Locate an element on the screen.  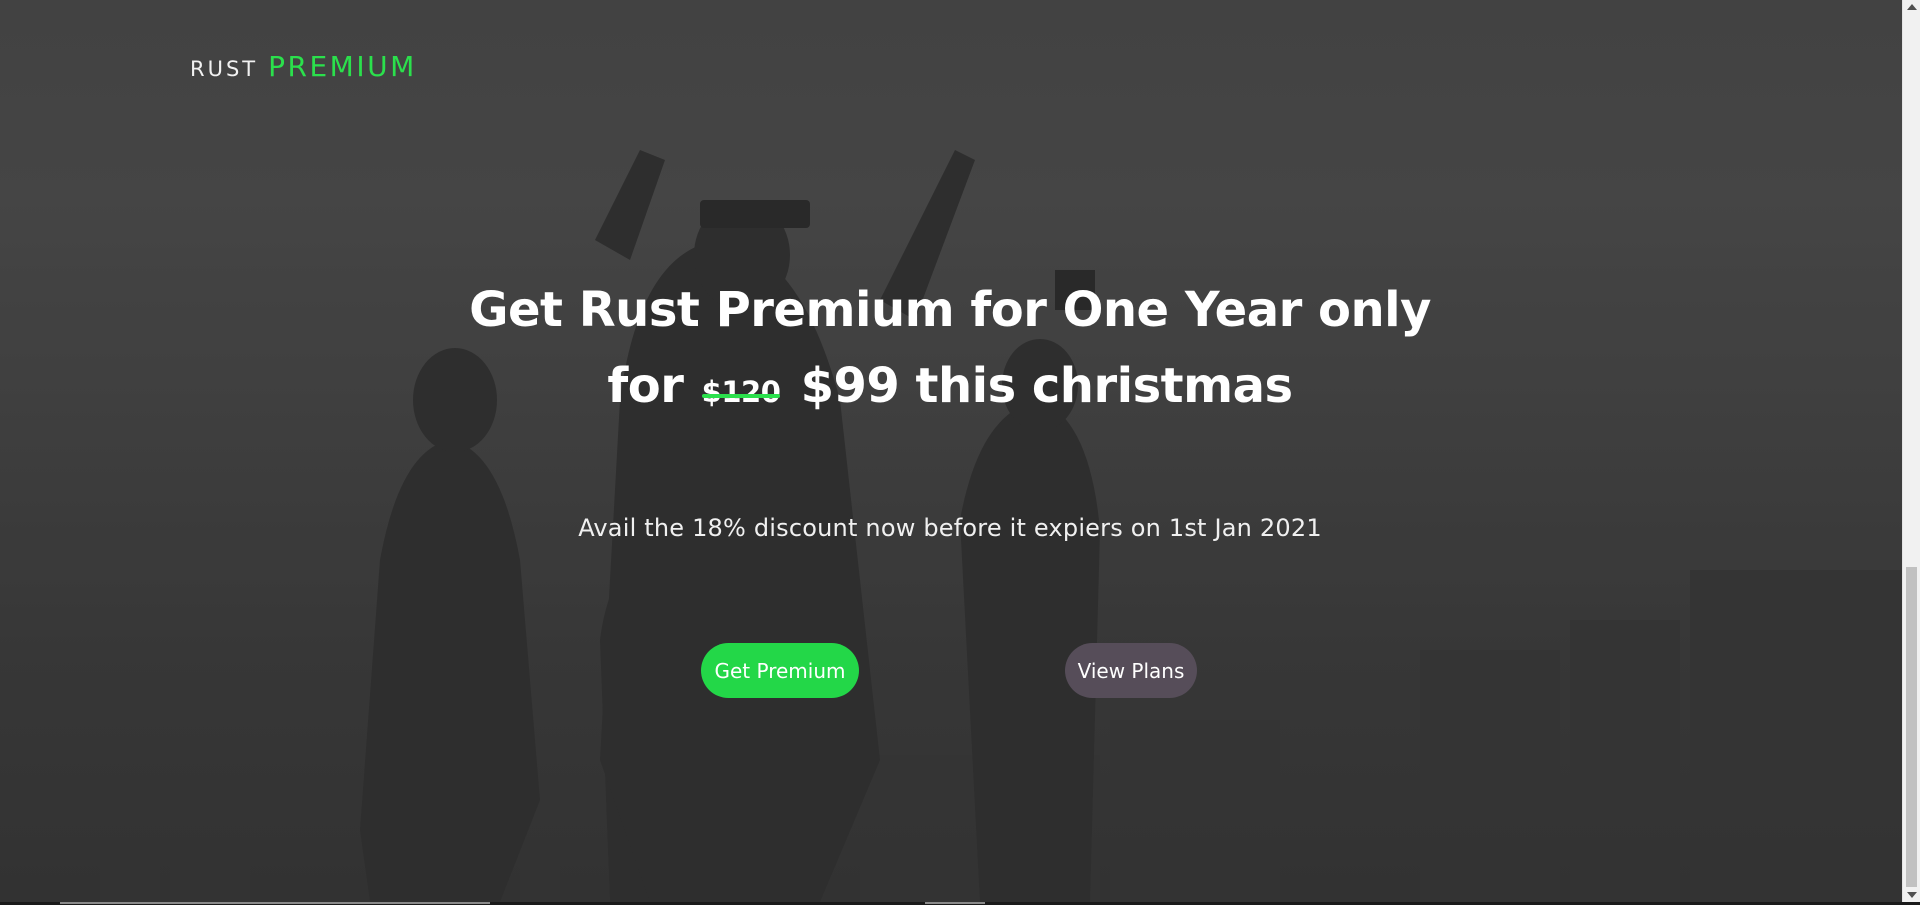
vertical-scrollbar is located at coordinates (1911, 451).